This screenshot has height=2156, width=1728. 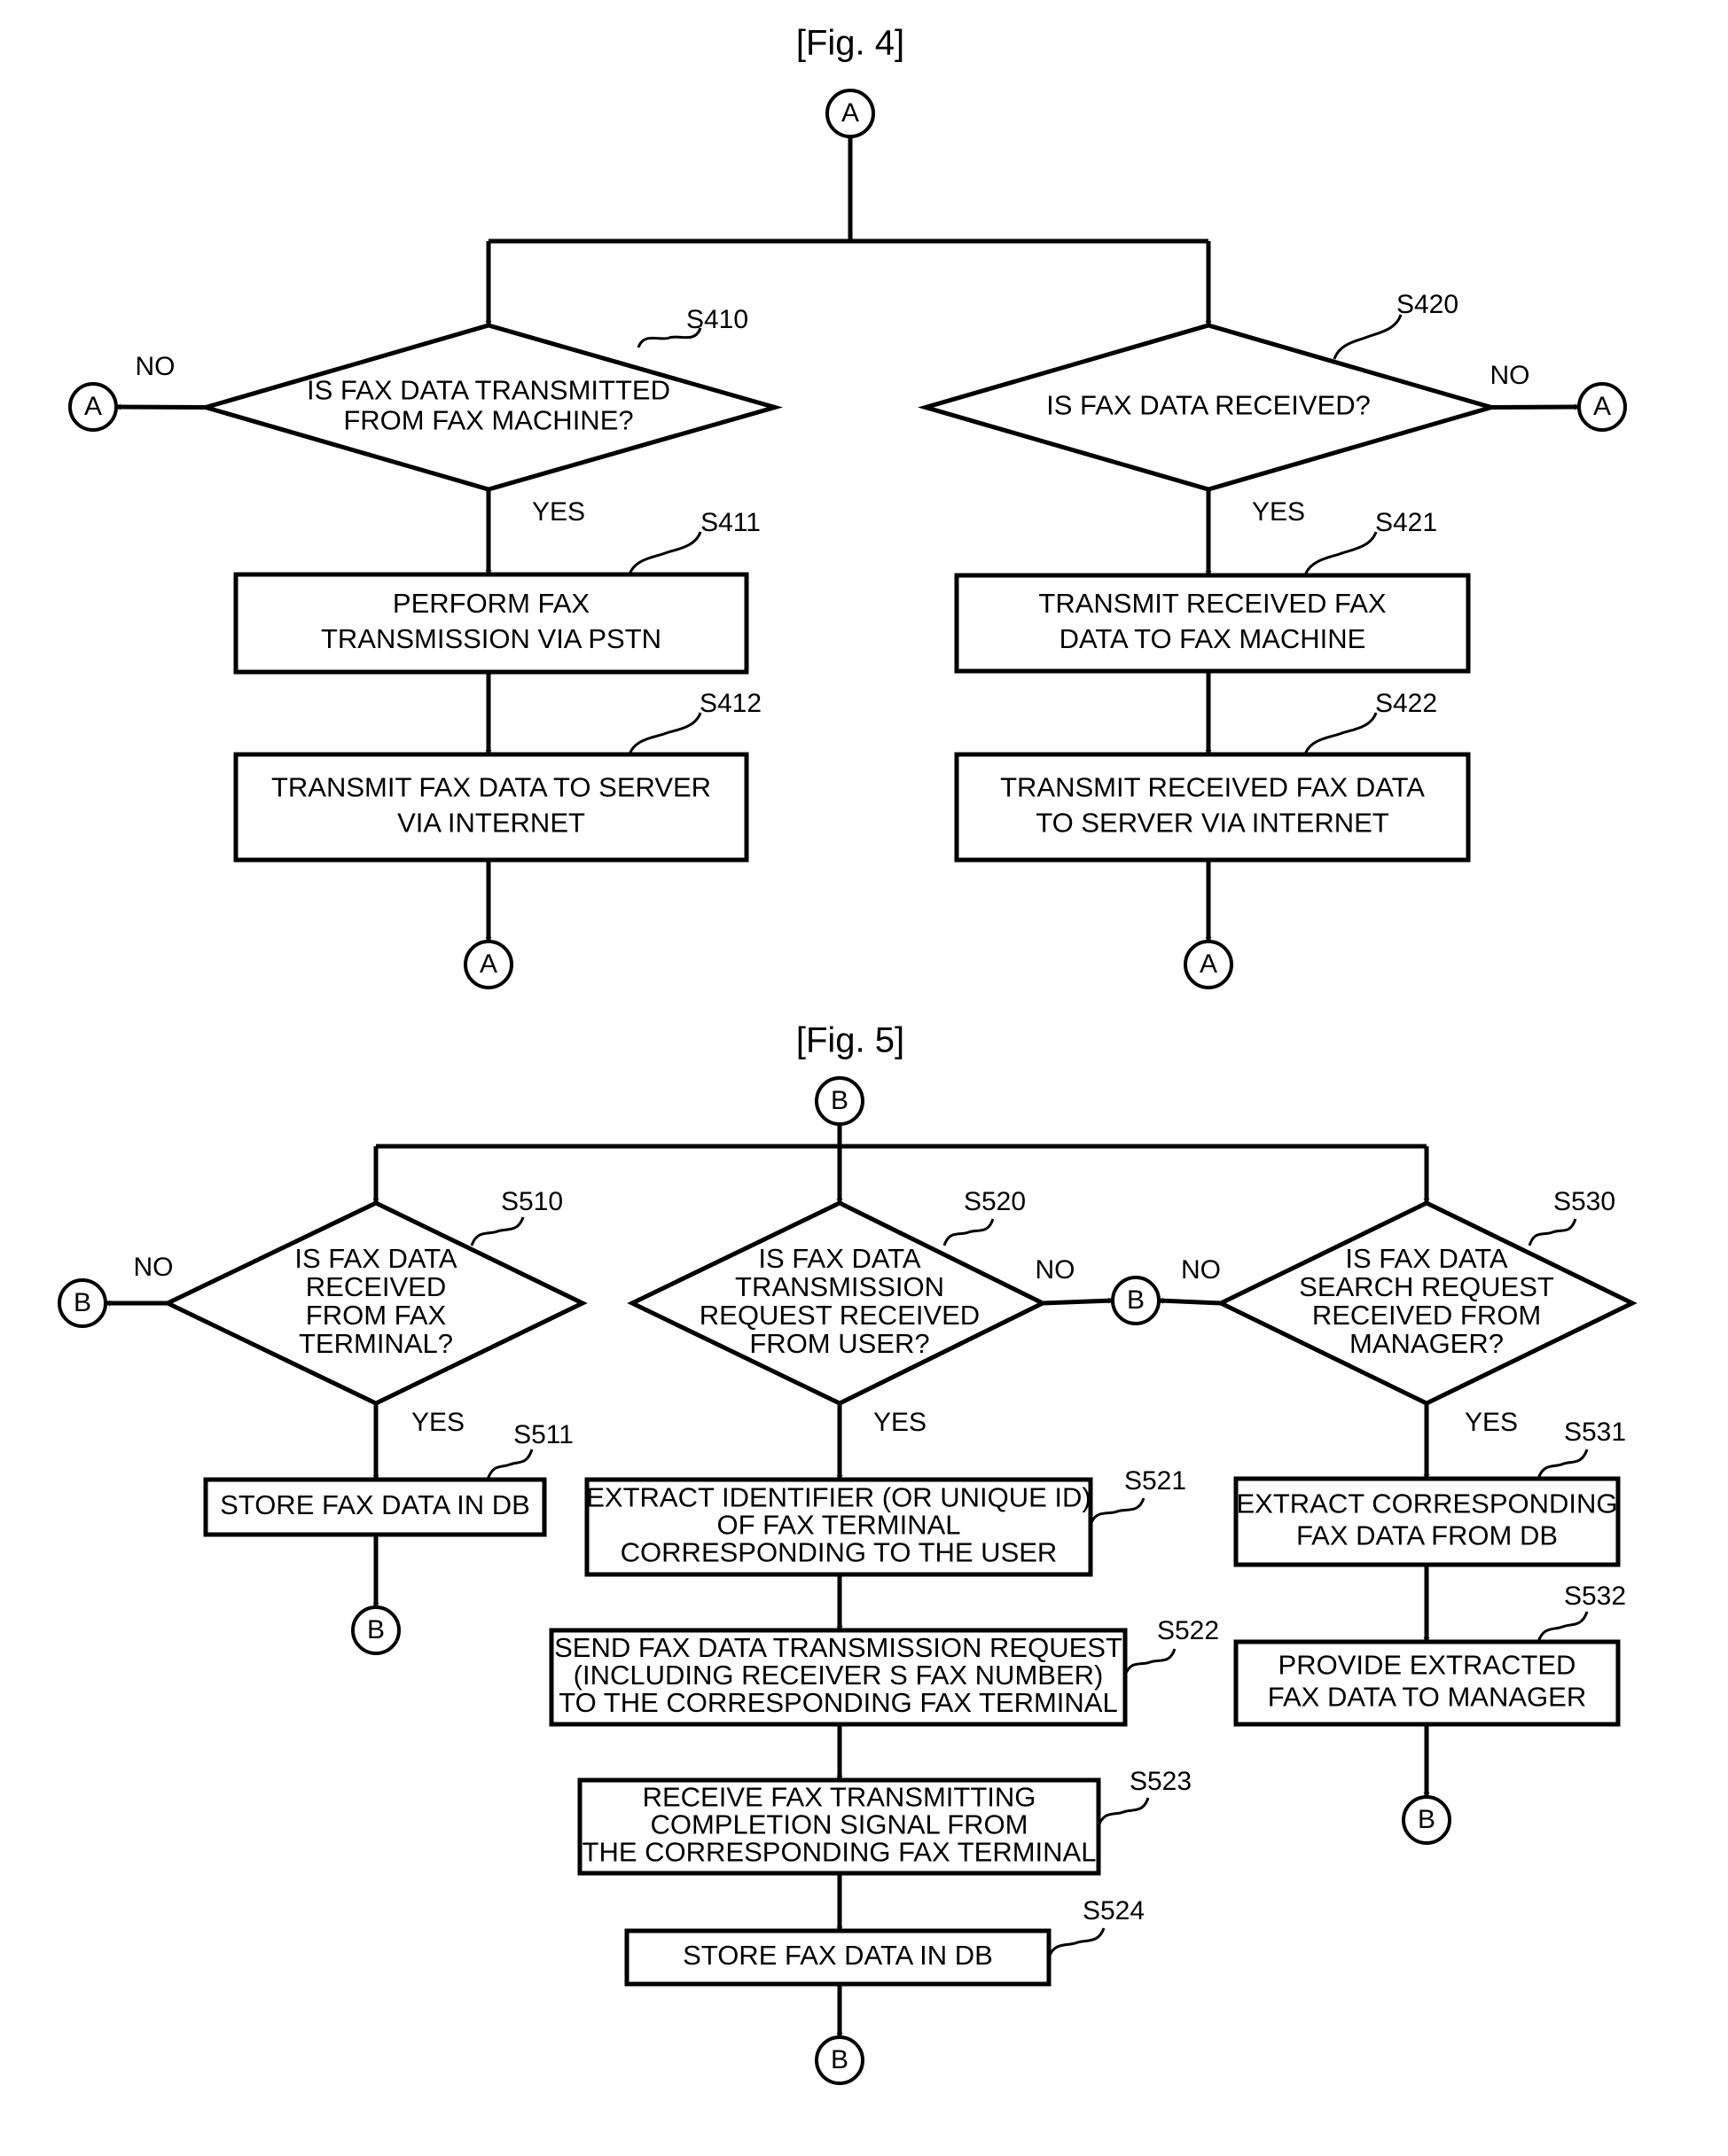 I want to click on fig5-s521-step-leader, so click(x=1117, y=1511).